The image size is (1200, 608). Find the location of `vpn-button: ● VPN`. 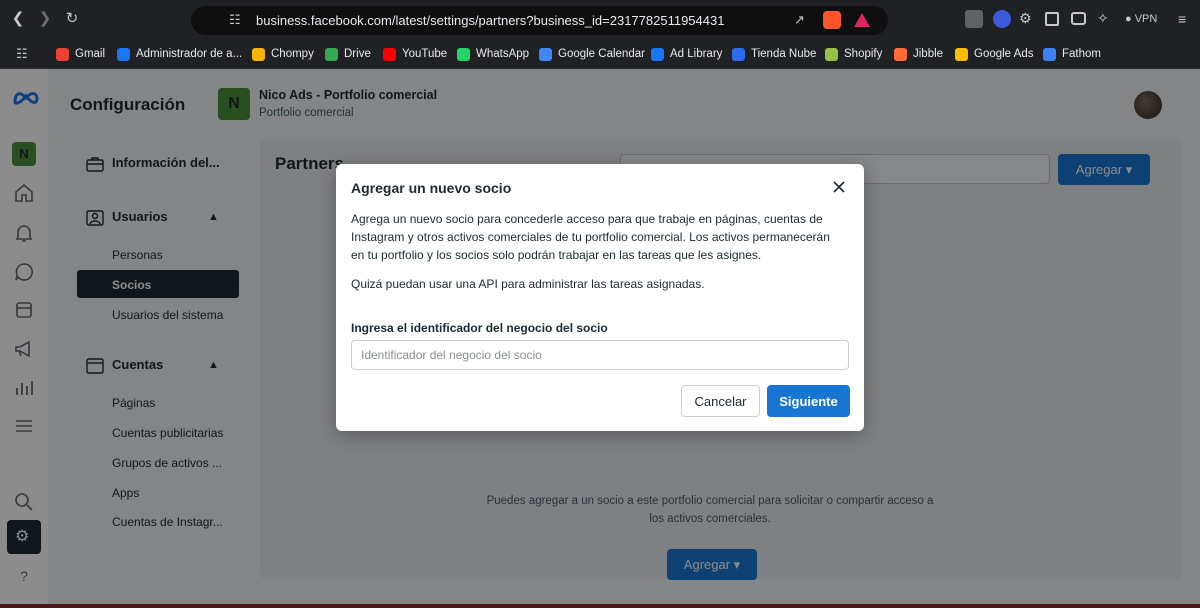

vpn-button: ● VPN is located at coordinates (1141, 19).